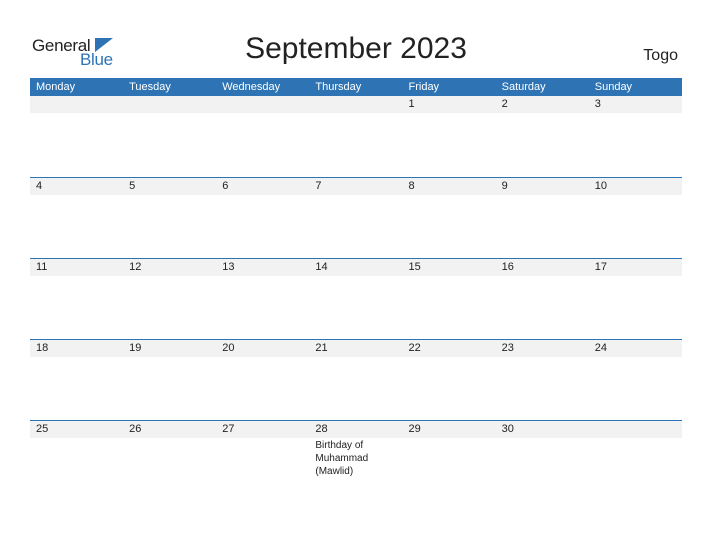 This screenshot has height=550, width=712. I want to click on events-row: Birthday of Muhammad (Mawlid), so click(356, 458).